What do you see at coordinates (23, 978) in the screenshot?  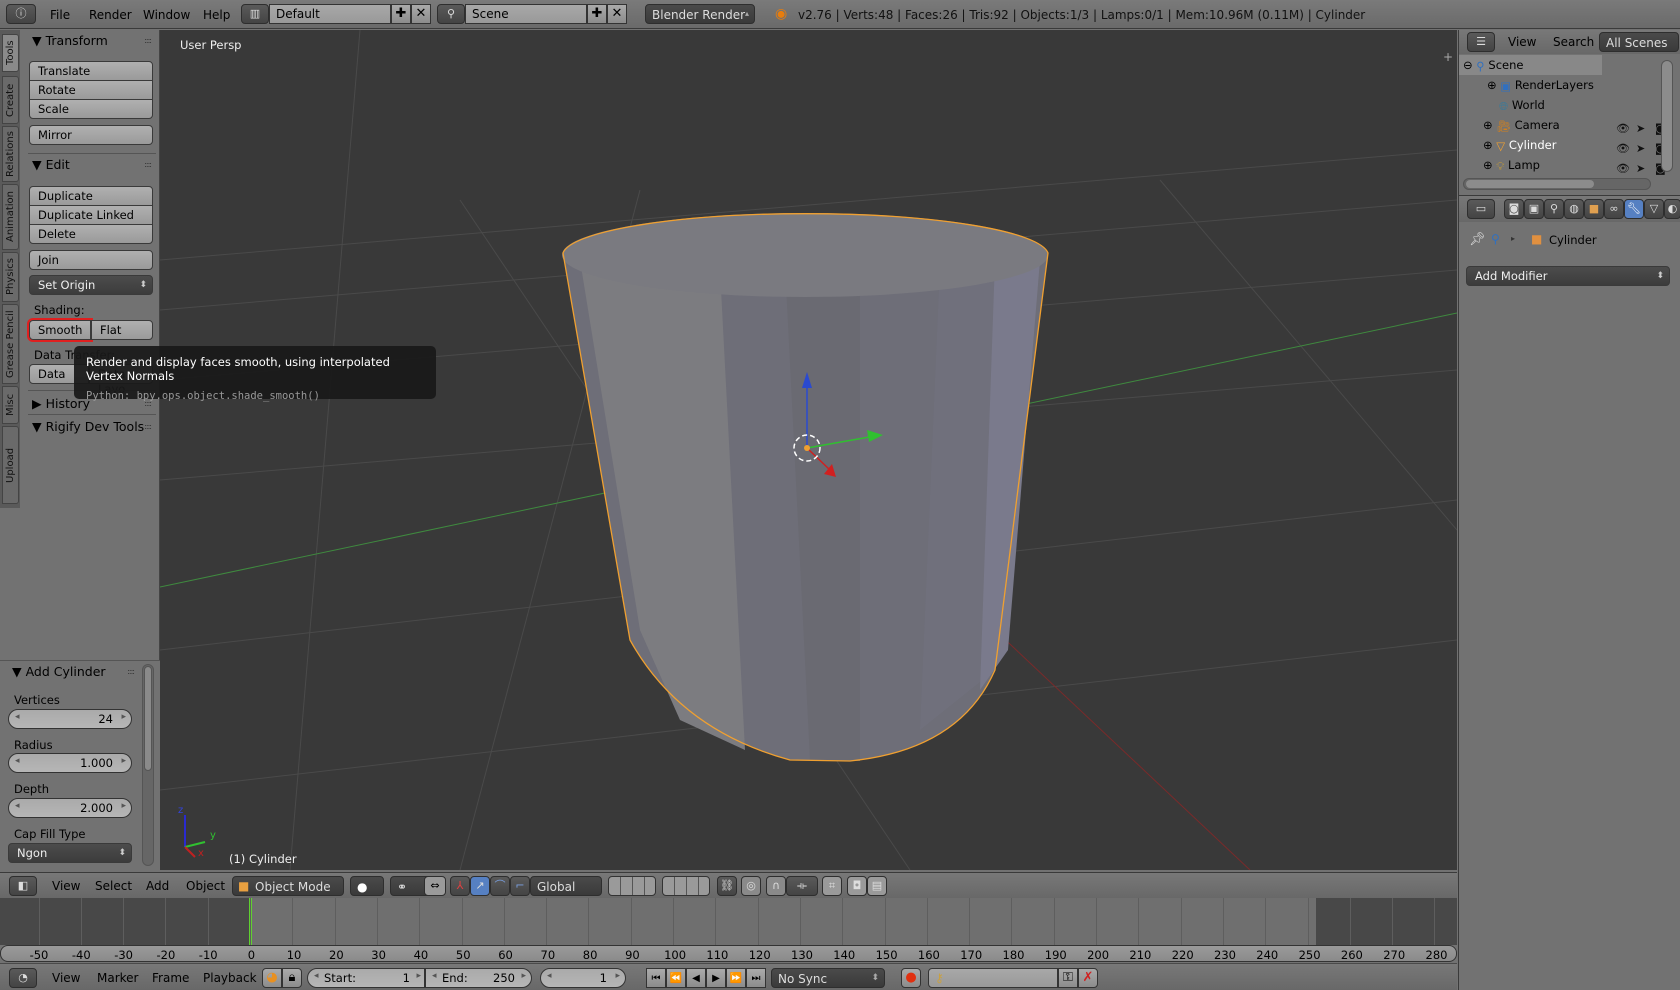 I see `editor-type-timeline-button: ◔` at bounding box center [23, 978].